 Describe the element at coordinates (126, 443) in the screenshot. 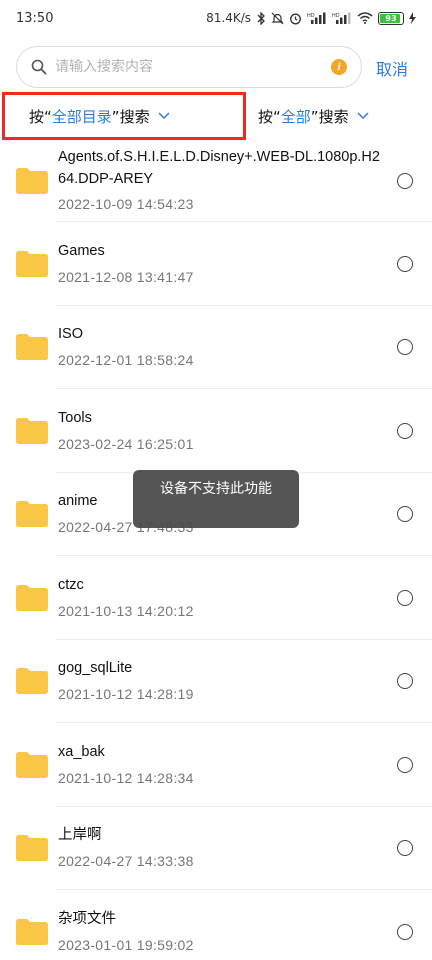

I see `file-date: 2023-02-24 16:25:01` at that location.